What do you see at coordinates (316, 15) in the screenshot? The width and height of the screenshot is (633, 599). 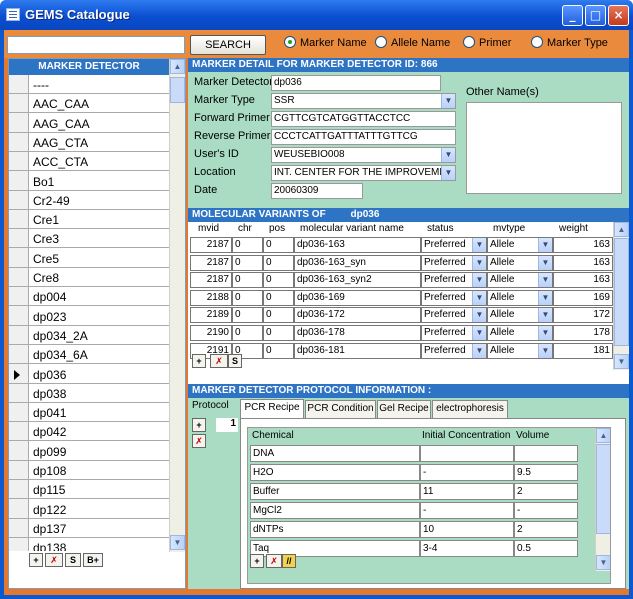 I see `title-bar: GEMS Catalogue _ □ ×` at bounding box center [316, 15].